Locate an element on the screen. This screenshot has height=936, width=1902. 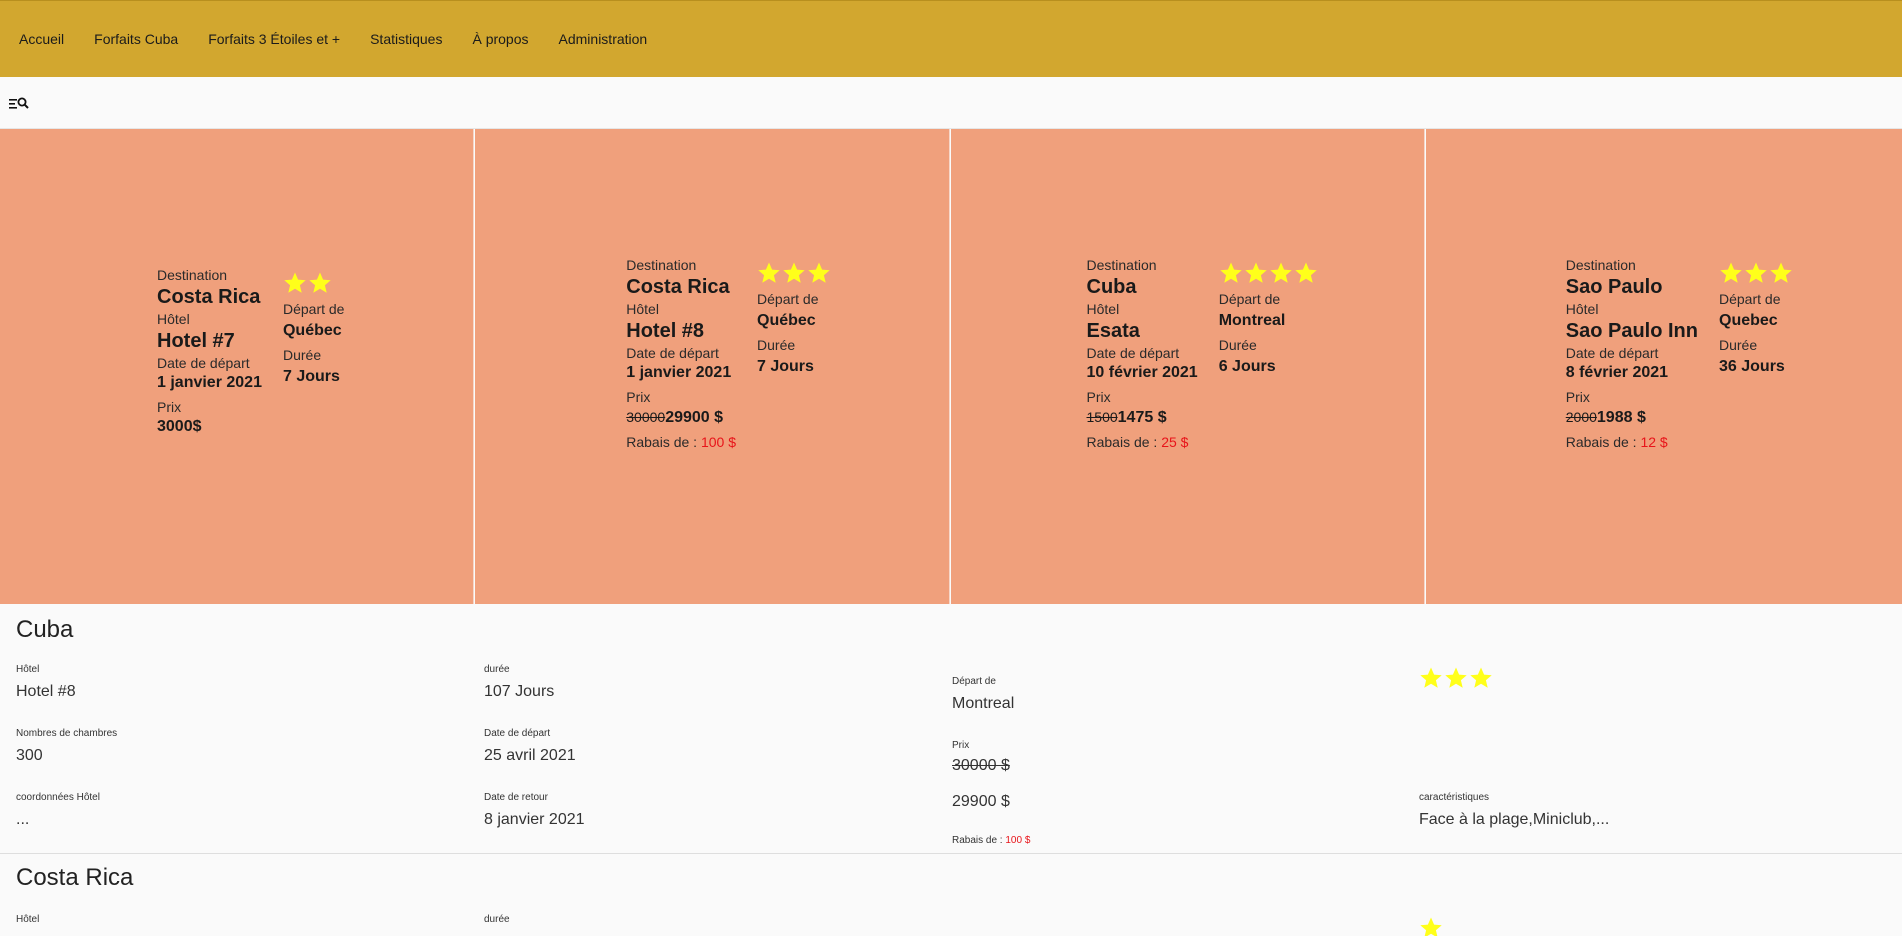
destination-value: Costa Rica is located at coordinates (678, 287).